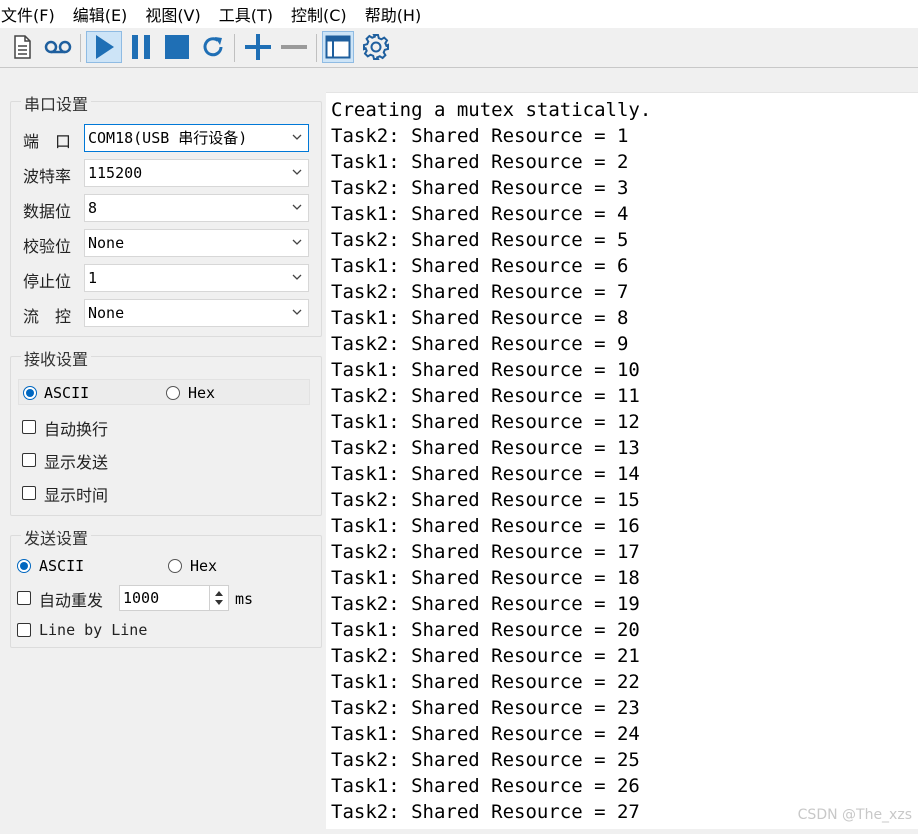 The image size is (918, 834). What do you see at coordinates (172, 14) in the screenshot?
I see `menu-view: 视图(V)` at bounding box center [172, 14].